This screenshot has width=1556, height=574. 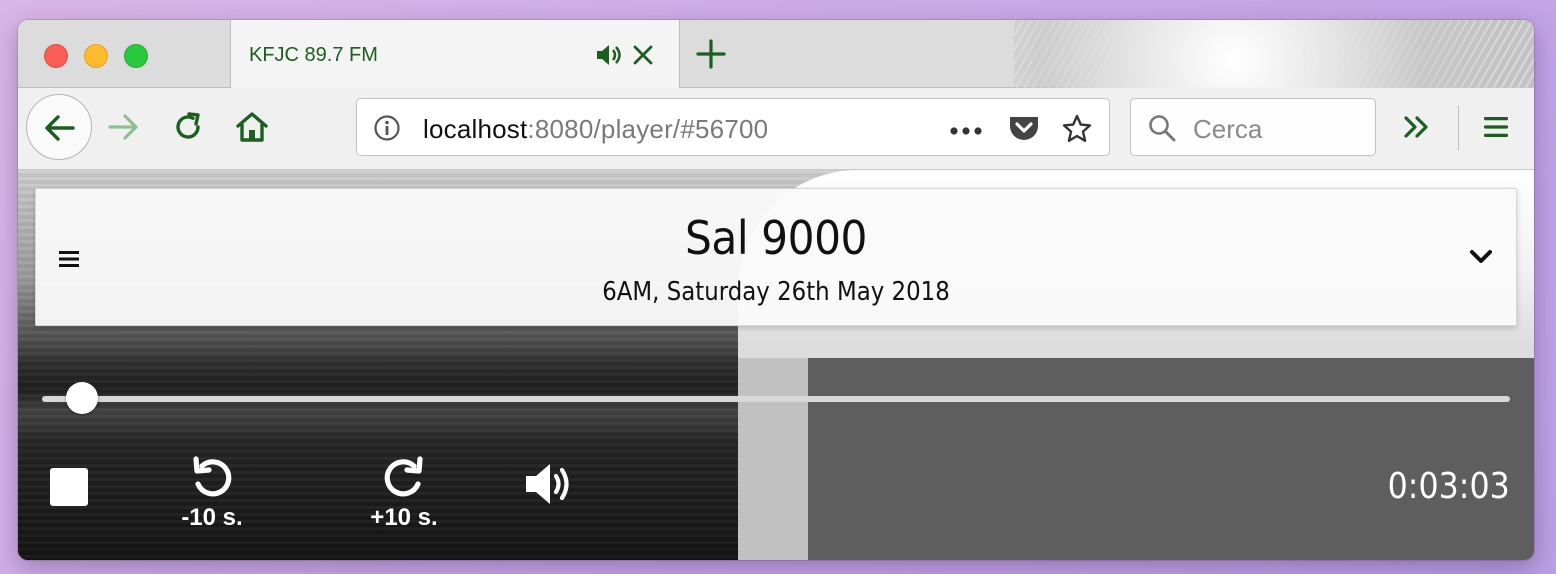 What do you see at coordinates (212, 517) in the screenshot?
I see `rewind-label: -10 s.` at bounding box center [212, 517].